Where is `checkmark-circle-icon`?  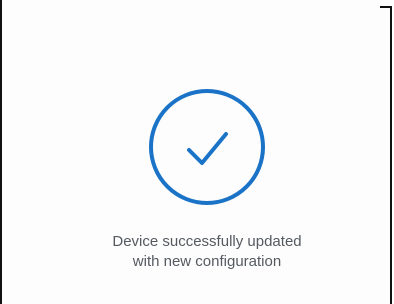
checkmark-circle-icon is located at coordinates (207, 147).